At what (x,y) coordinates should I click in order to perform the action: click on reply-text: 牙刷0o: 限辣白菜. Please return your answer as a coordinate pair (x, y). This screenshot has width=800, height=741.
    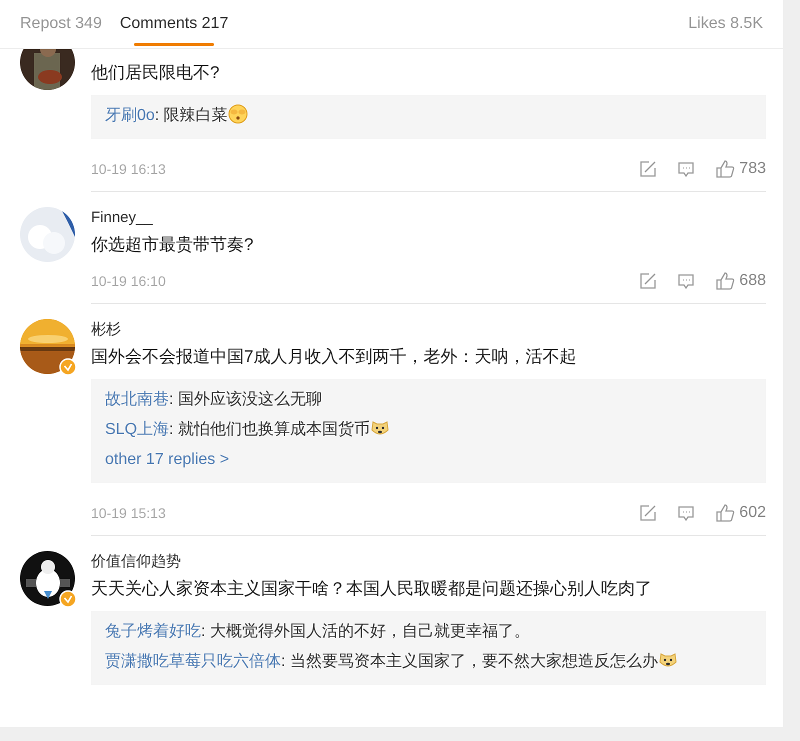
    Looking at the image, I should click on (428, 116).